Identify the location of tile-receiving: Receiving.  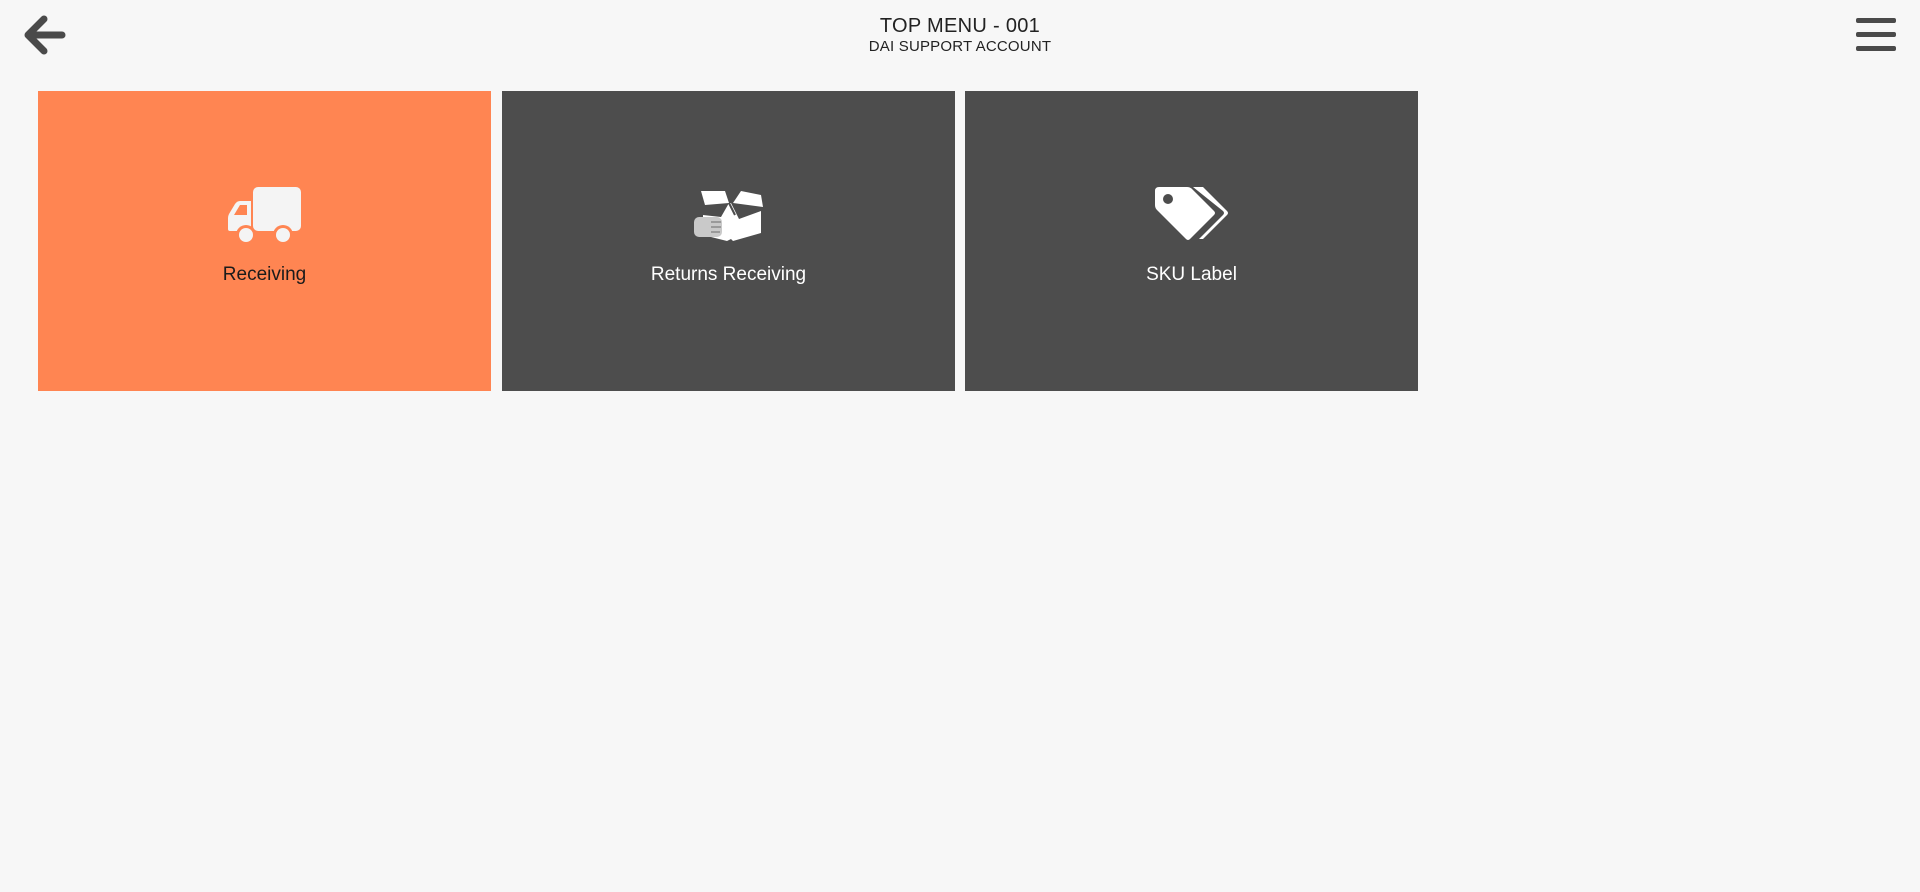
(264, 241).